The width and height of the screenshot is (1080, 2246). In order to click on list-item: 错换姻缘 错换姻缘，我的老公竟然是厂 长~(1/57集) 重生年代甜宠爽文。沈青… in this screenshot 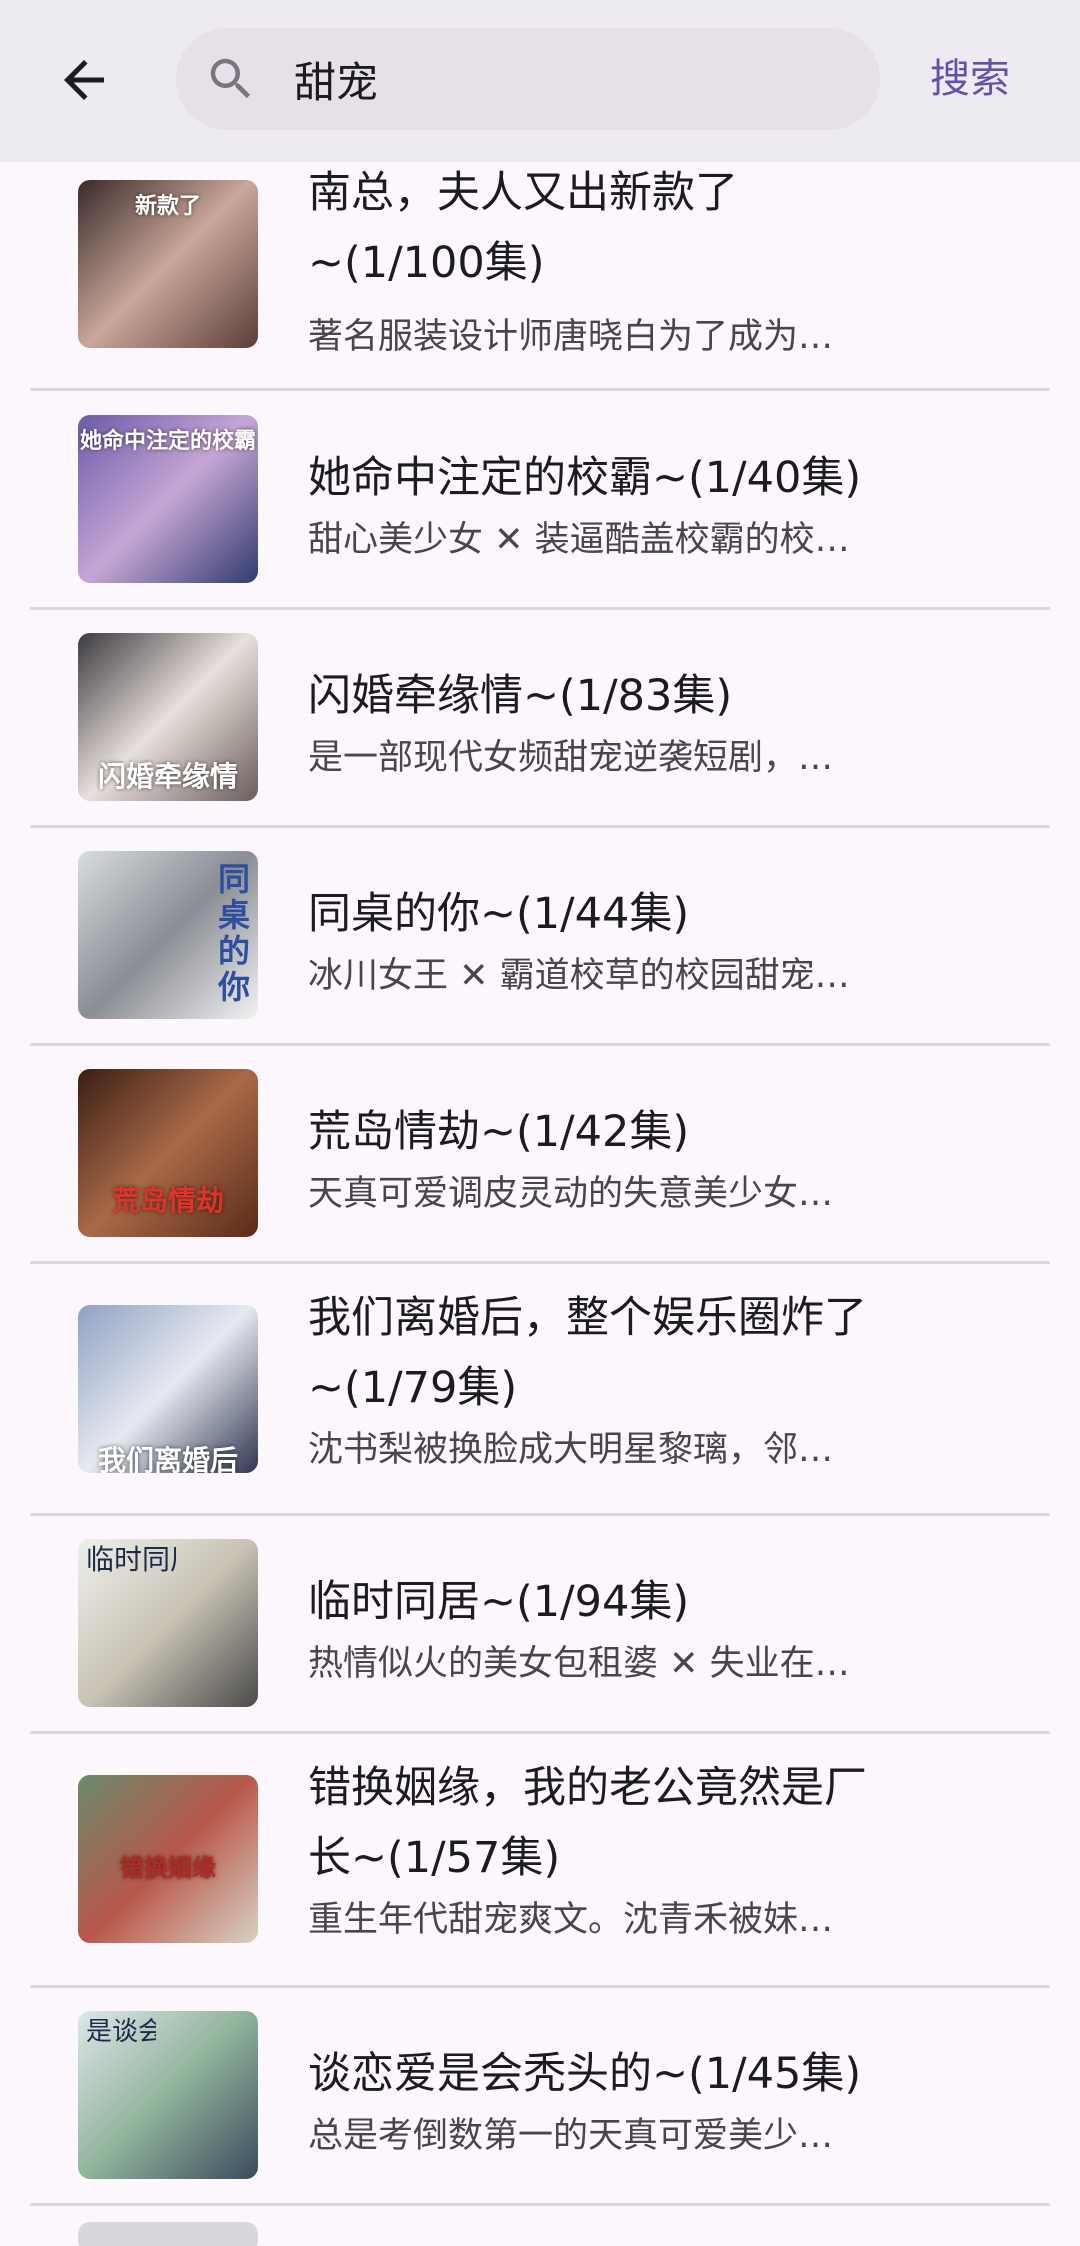, I will do `click(540, 1860)`.